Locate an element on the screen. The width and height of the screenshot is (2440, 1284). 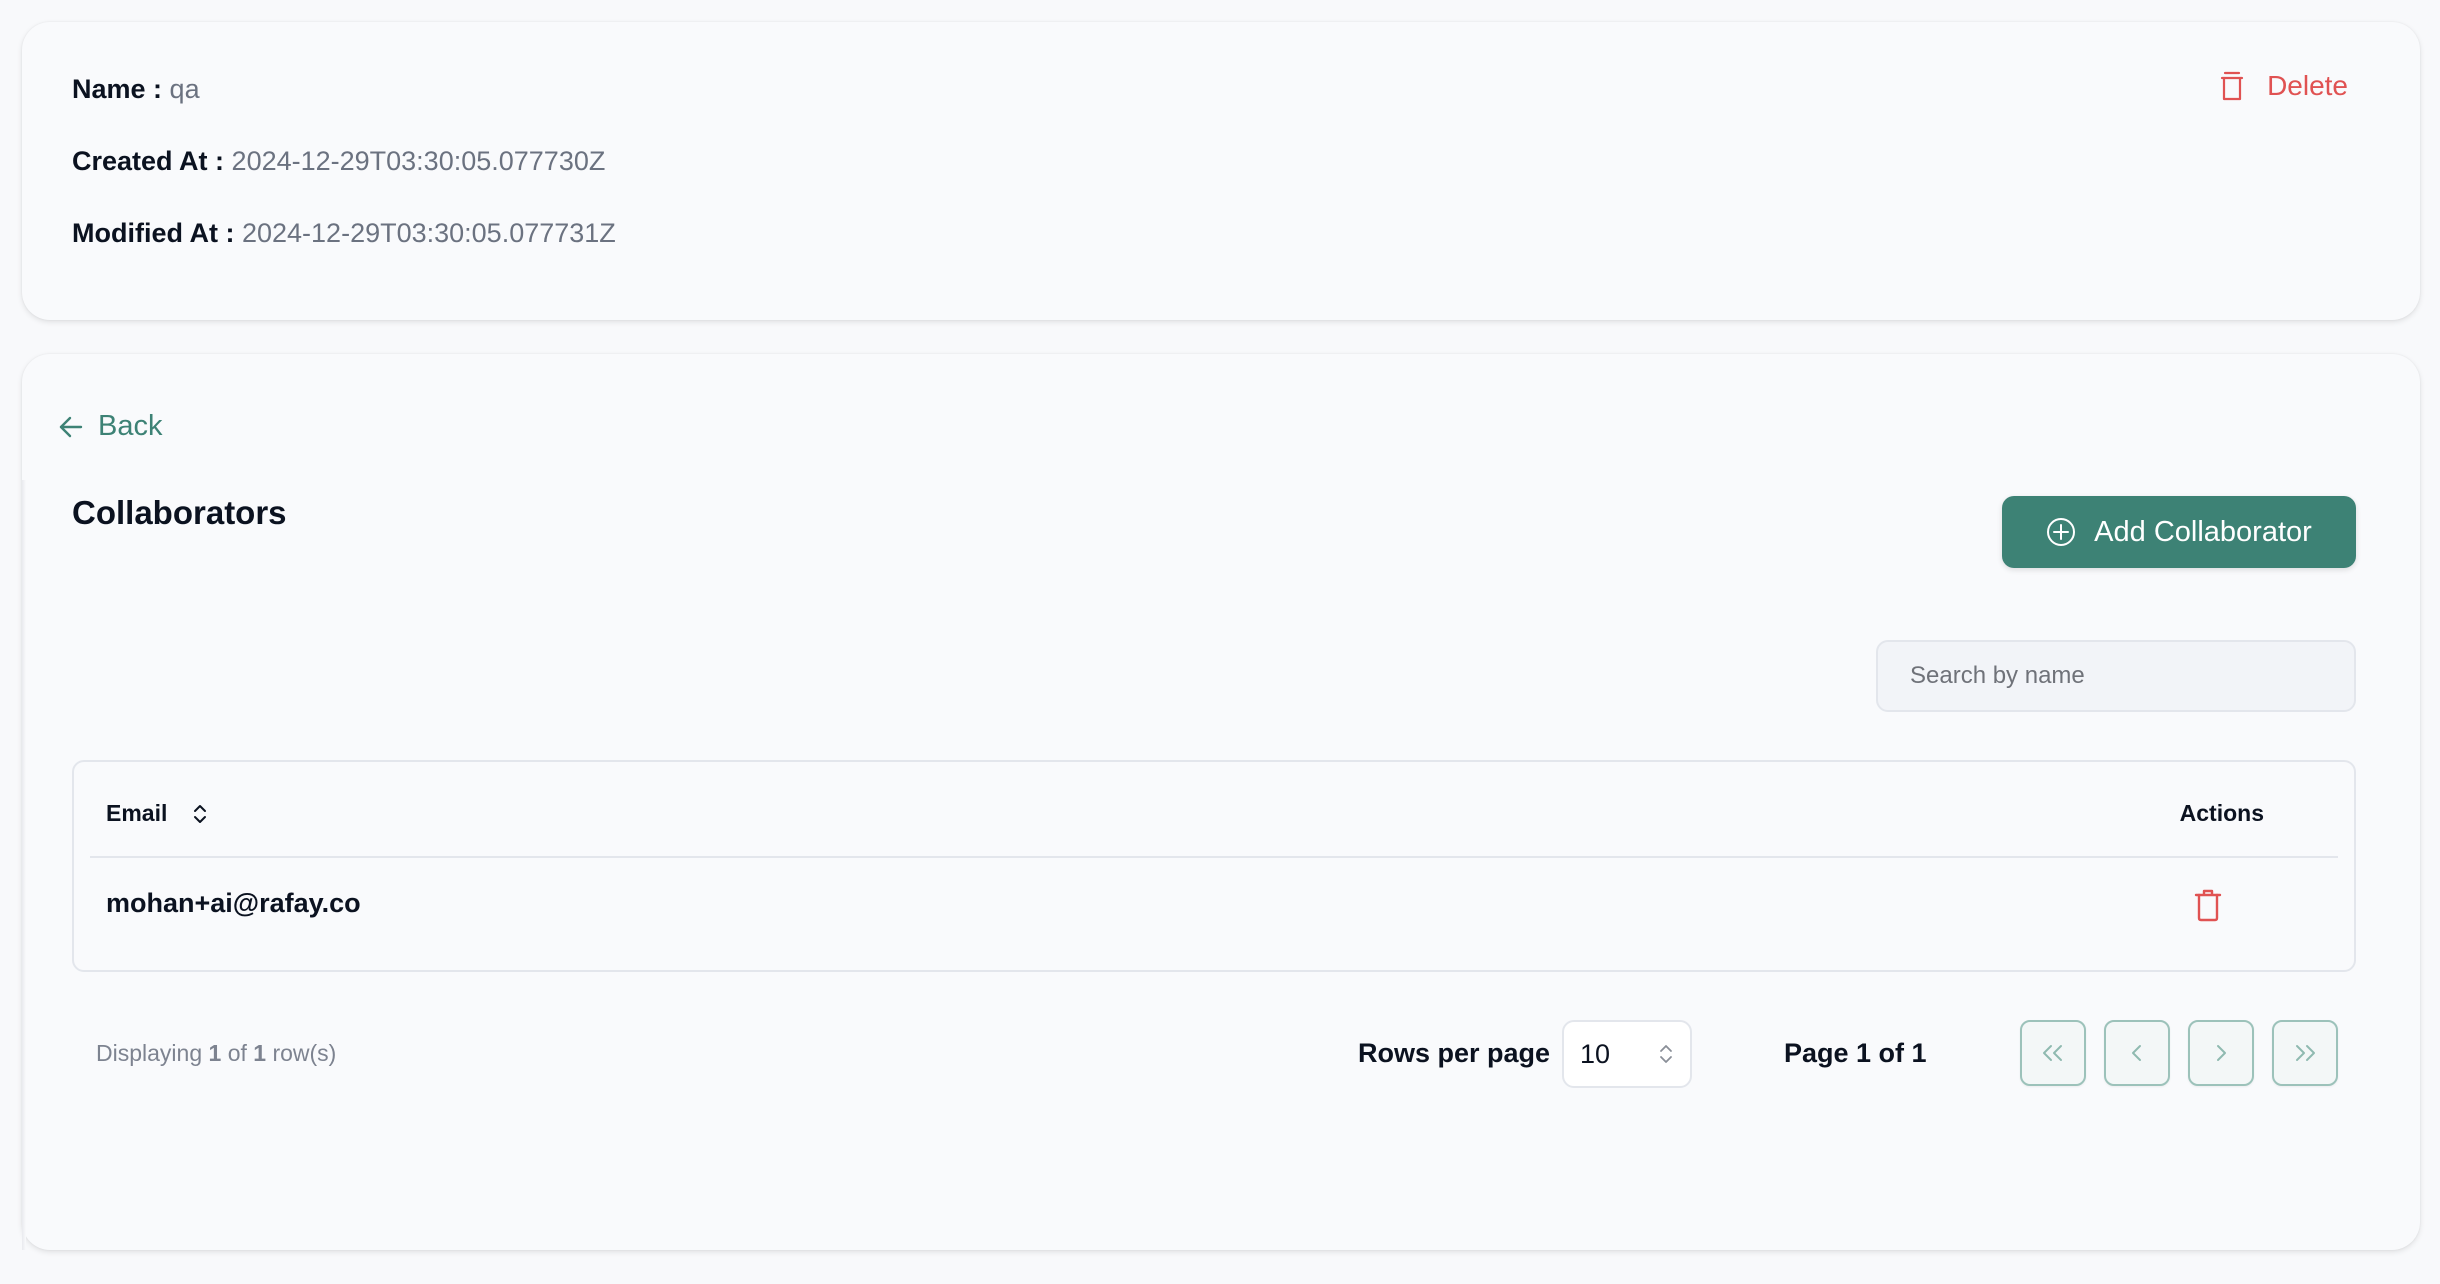
modified-at-value: 2024-12-29T03:30:05.077731Z is located at coordinates (428, 233).